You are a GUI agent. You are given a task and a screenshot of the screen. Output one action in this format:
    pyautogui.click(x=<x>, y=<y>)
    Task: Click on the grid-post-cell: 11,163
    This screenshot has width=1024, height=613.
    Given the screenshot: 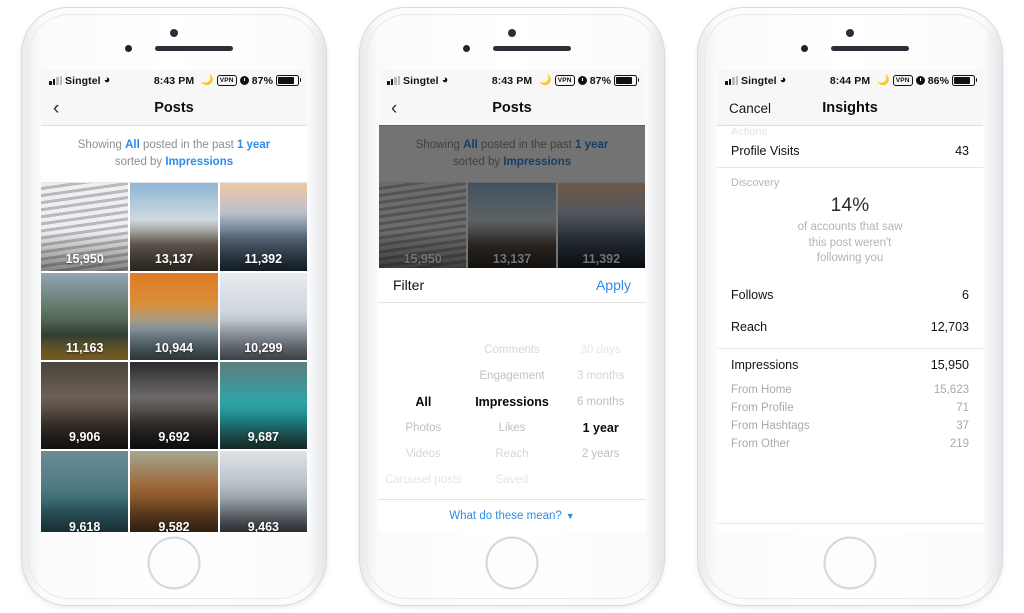 What is the action you would take?
    pyautogui.click(x=85, y=316)
    